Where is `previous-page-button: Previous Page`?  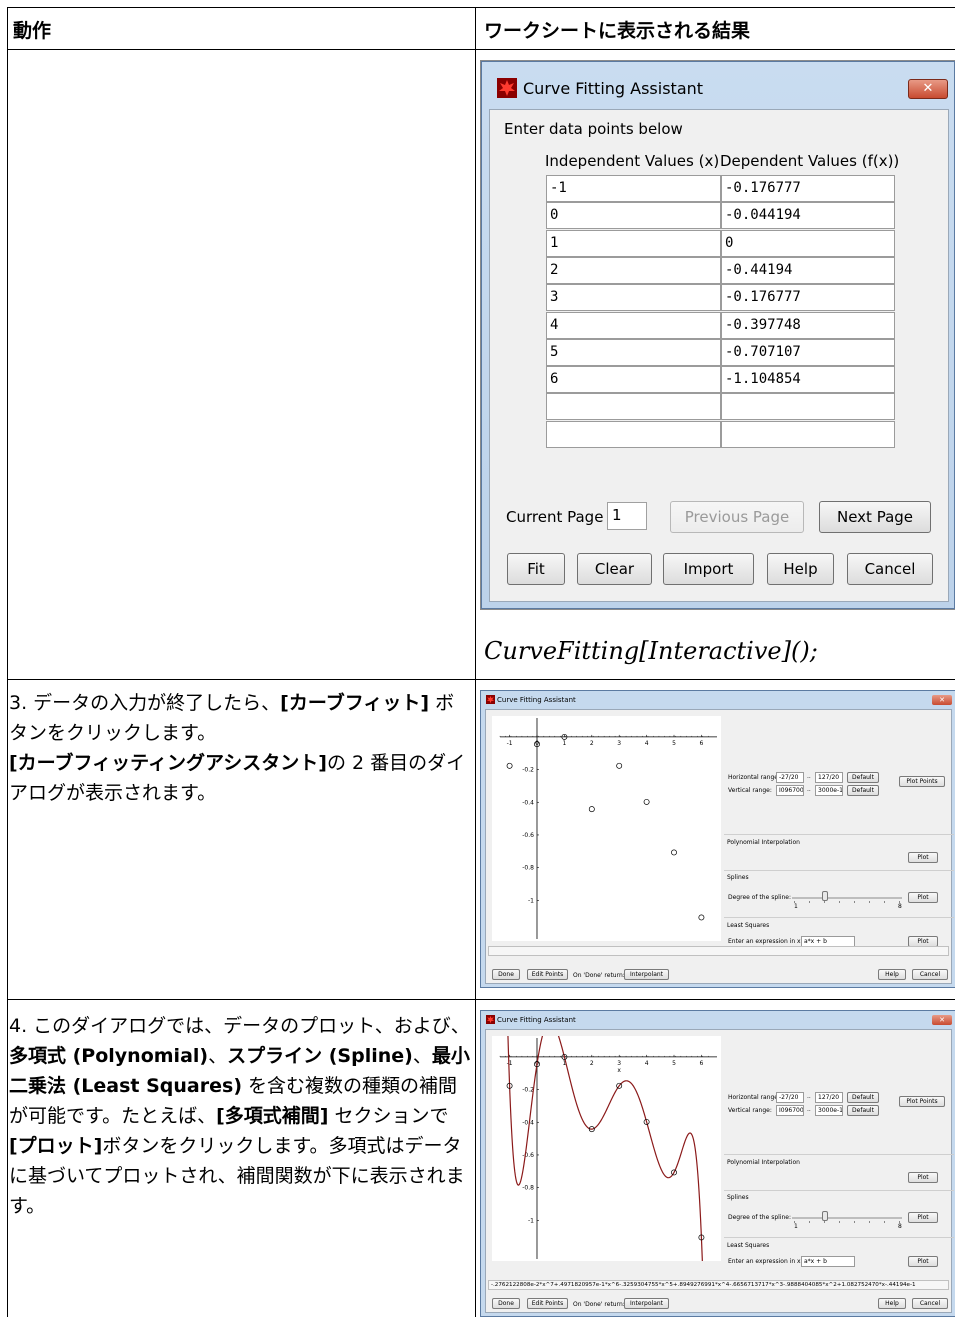 previous-page-button: Previous Page is located at coordinates (737, 517).